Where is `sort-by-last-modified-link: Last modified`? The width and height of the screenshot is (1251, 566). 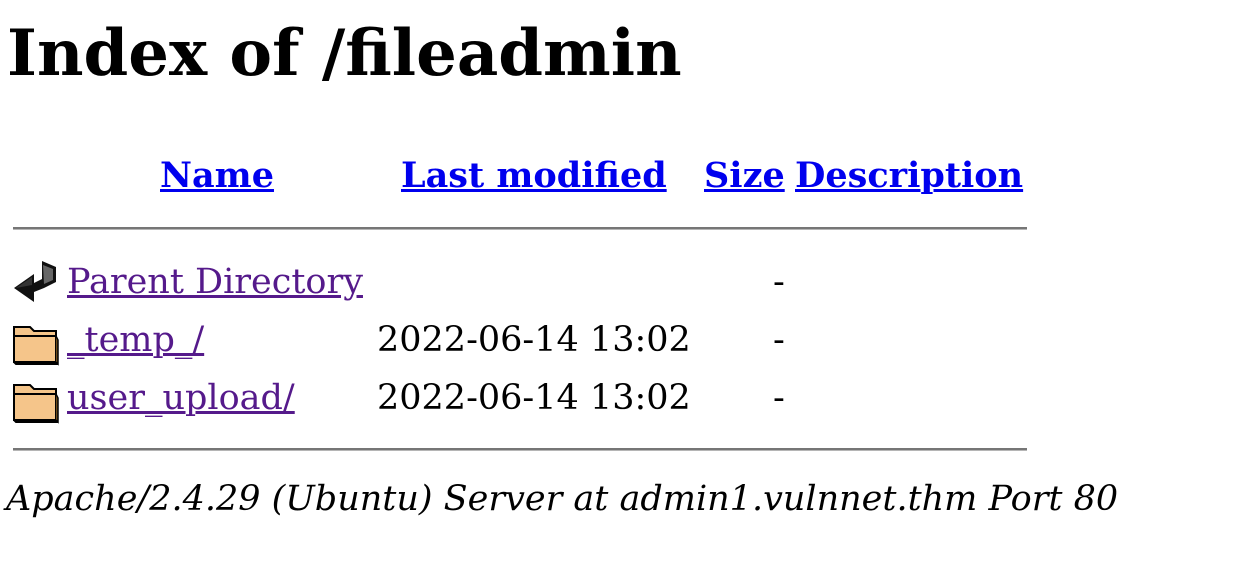
sort-by-last-modified-link: Last modified is located at coordinates (534, 176).